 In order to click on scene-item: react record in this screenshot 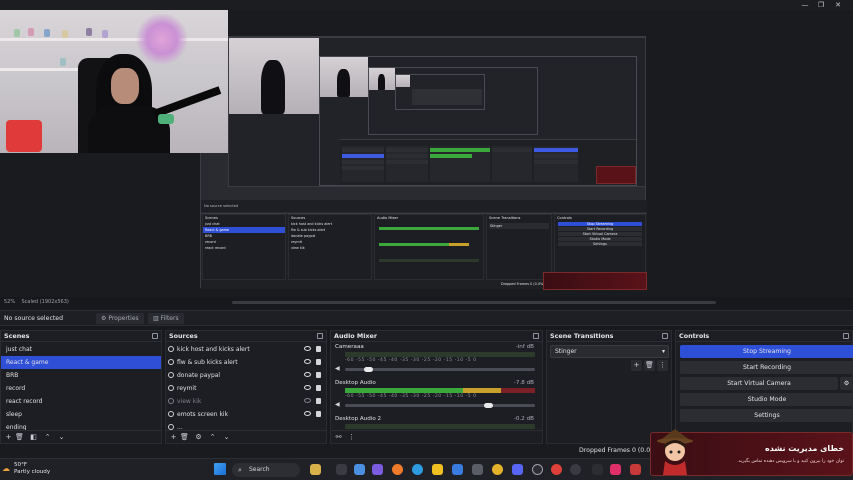, I will do `click(81, 401)`.